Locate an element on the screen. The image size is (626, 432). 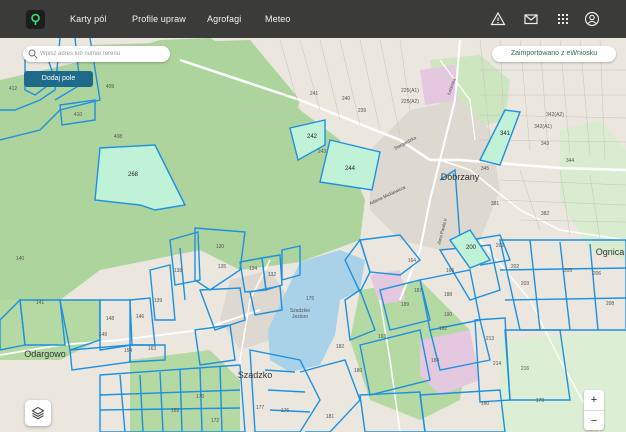
svg-text: 148 is located at coordinates (110, 319).